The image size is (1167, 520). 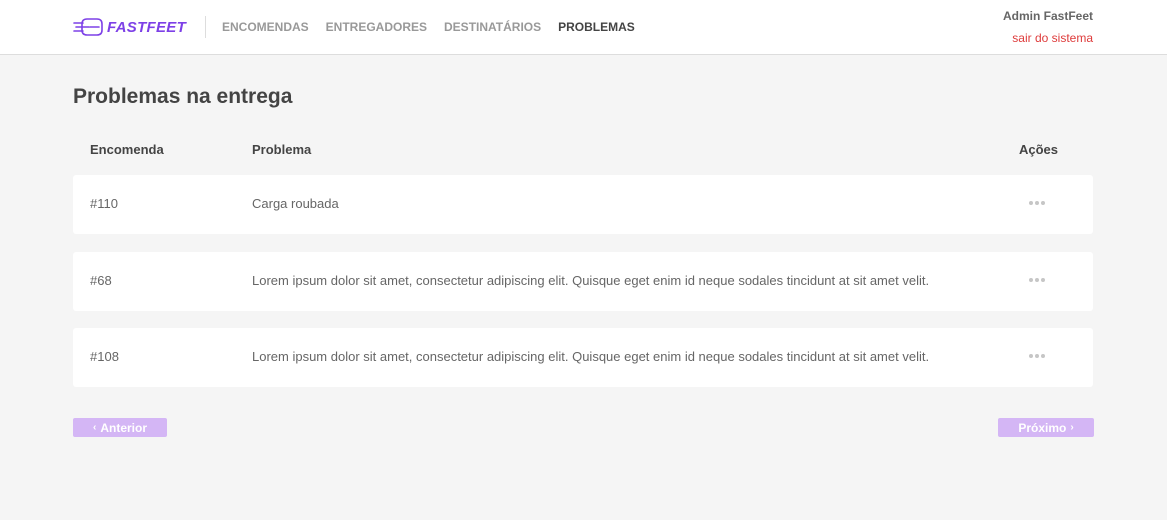 I want to click on brand-logo: FASTFEET, so click(x=129, y=27).